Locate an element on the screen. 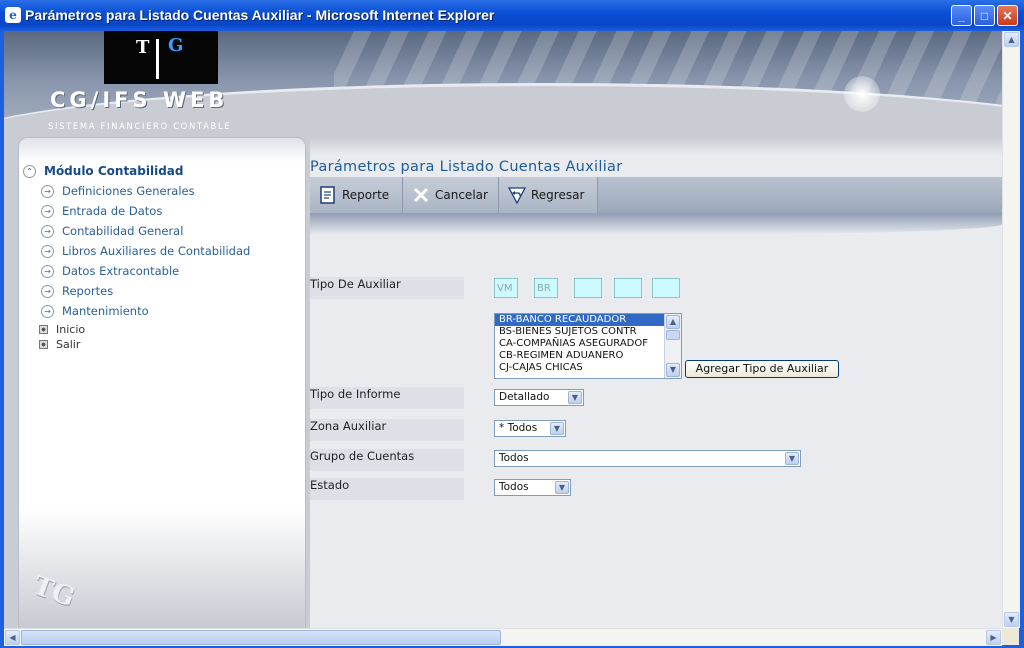  app-name: CG/IFS WEB is located at coordinates (139, 100).